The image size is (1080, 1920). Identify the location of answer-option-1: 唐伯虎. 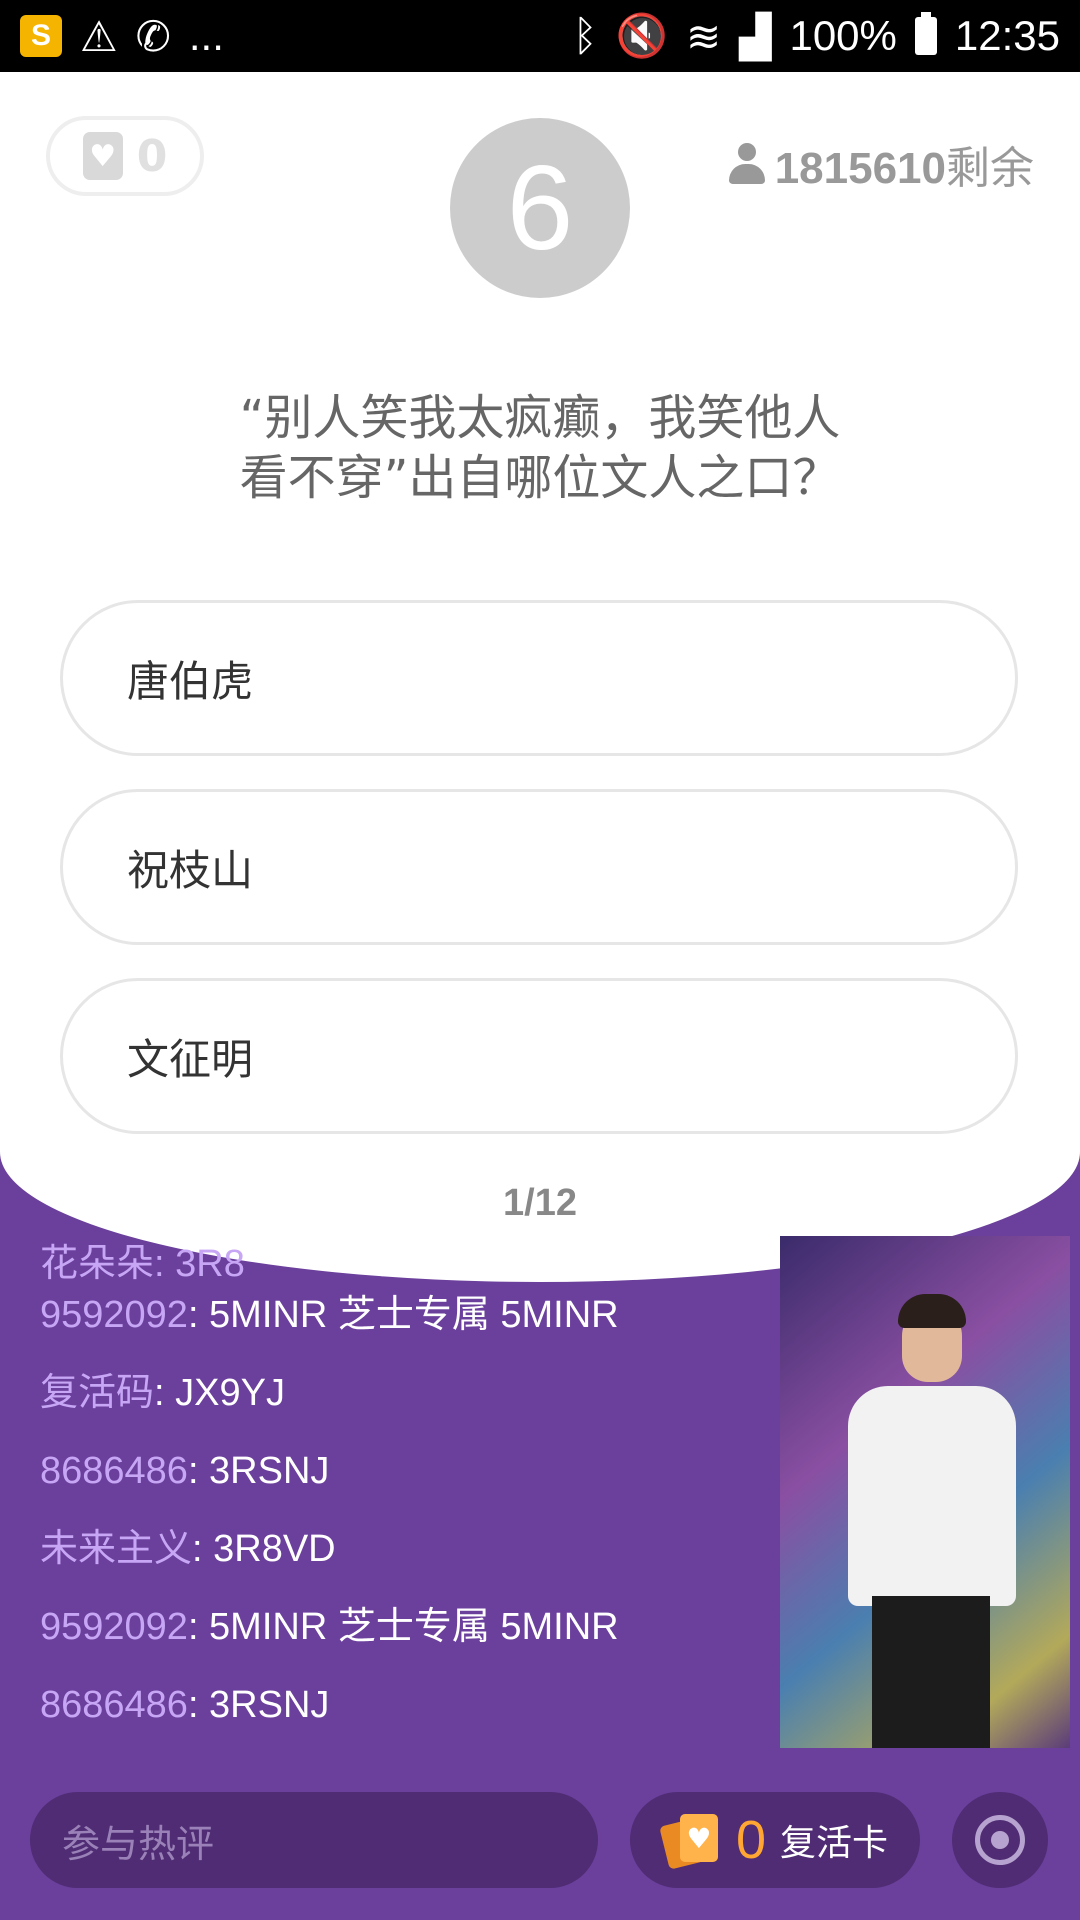
(539, 678).